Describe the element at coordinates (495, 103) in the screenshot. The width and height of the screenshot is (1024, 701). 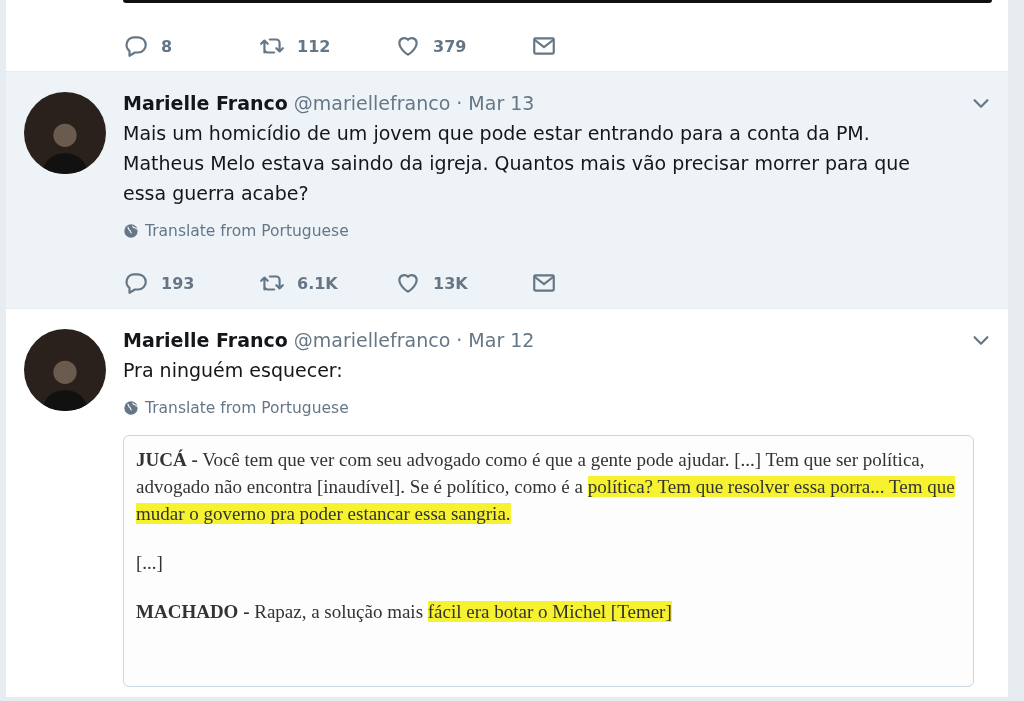
I see `tweet-date: · Mar 13` at that location.